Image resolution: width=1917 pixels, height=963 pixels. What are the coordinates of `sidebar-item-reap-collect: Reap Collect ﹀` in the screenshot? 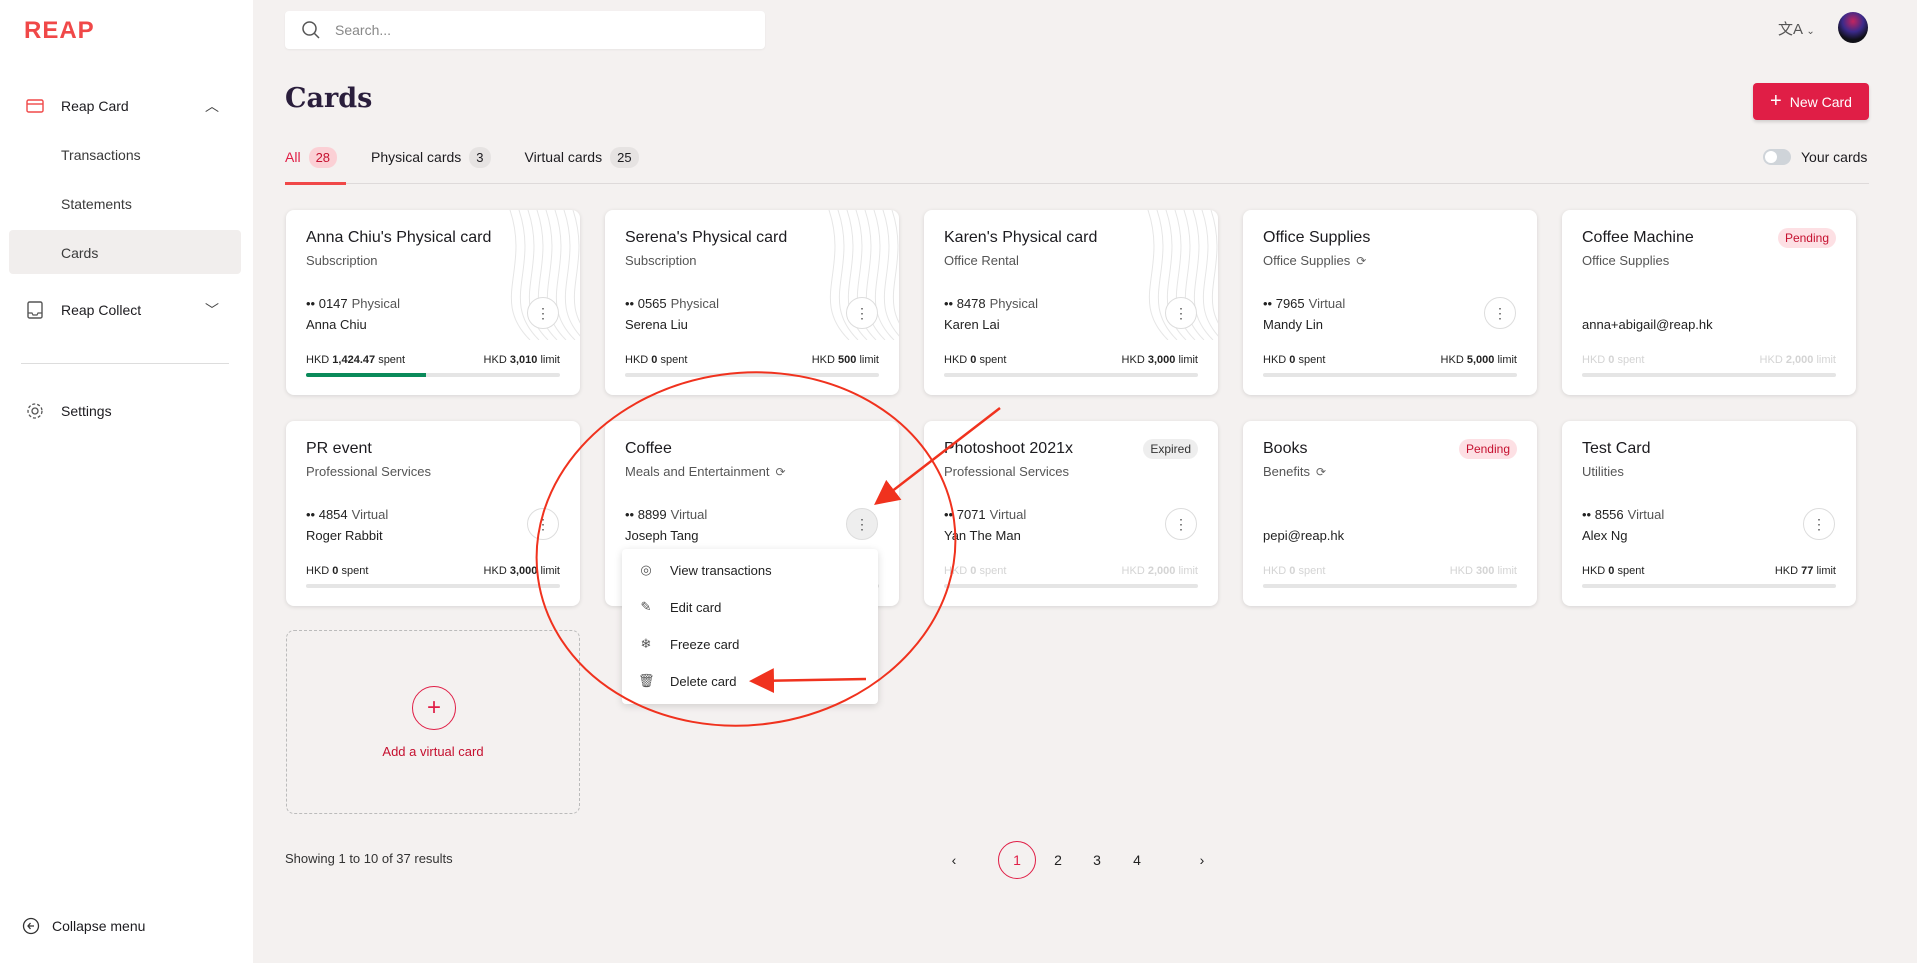 It's located at (126, 310).